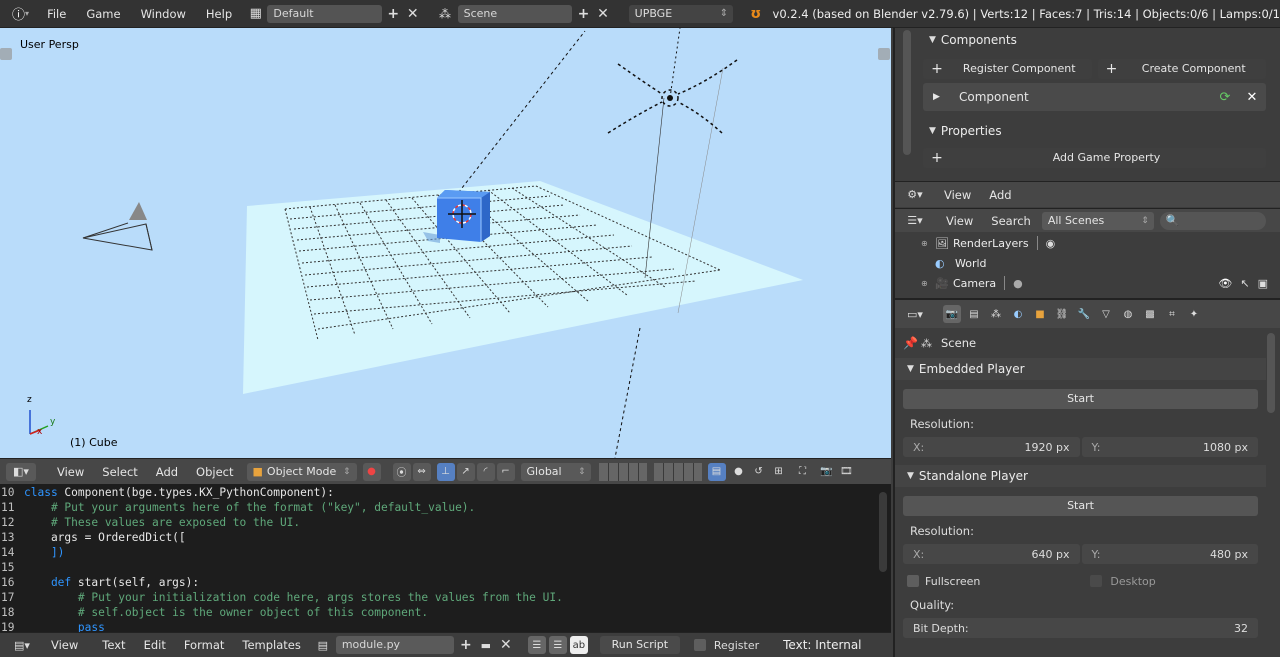 The image size is (1280, 657). I want to click on screen-layout-icon: ▦, so click(255, 14).